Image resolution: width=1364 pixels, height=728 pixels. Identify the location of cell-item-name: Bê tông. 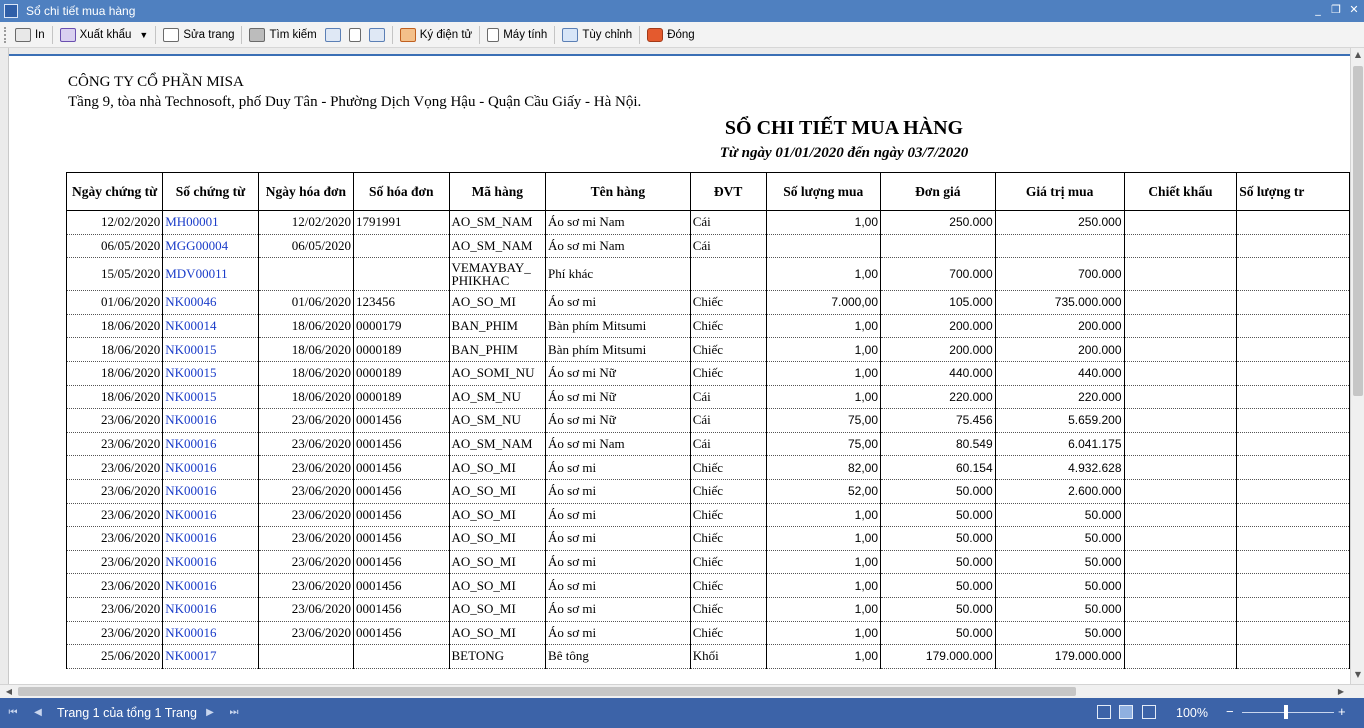
(618, 656).